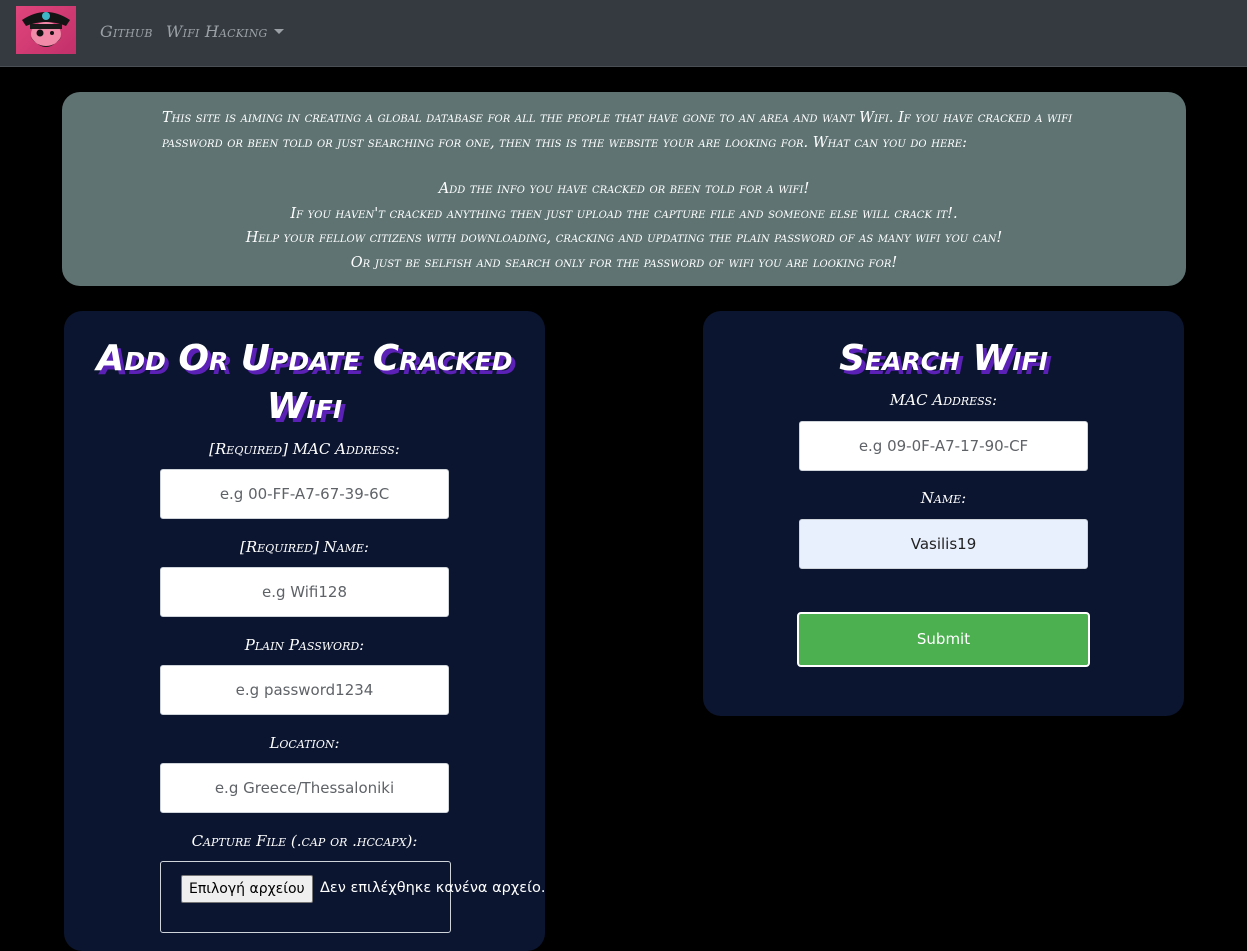 The height and width of the screenshot is (951, 1247). What do you see at coordinates (943, 544) in the screenshot?
I see `search-name-input` at bounding box center [943, 544].